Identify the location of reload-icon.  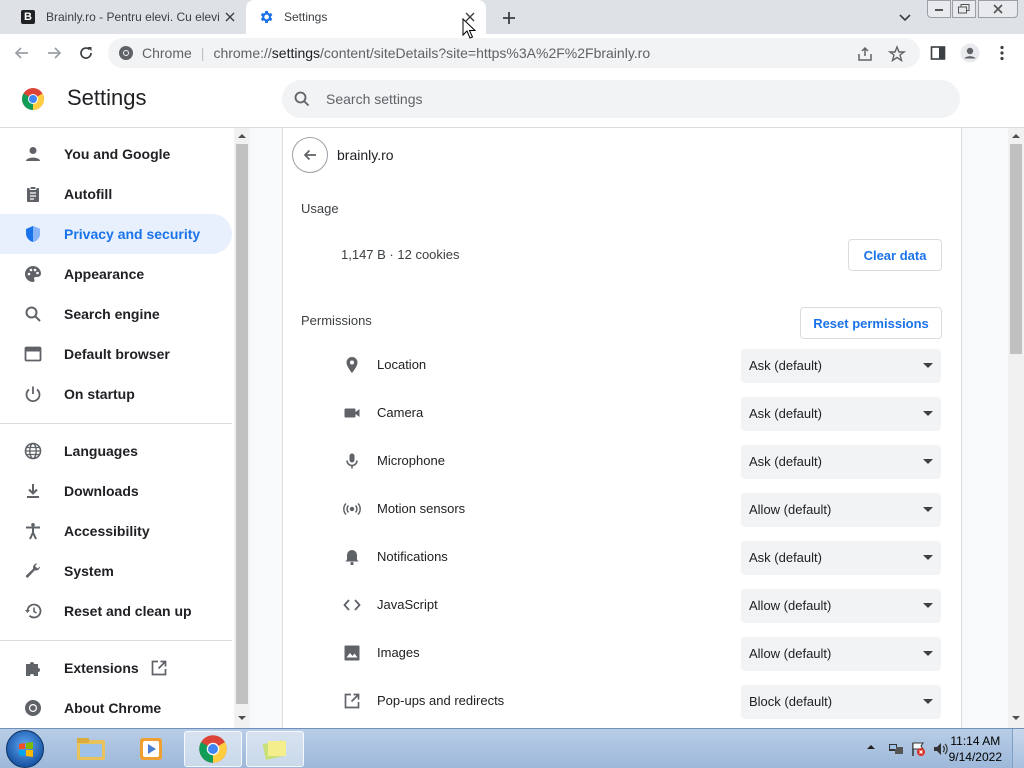
(86, 53).